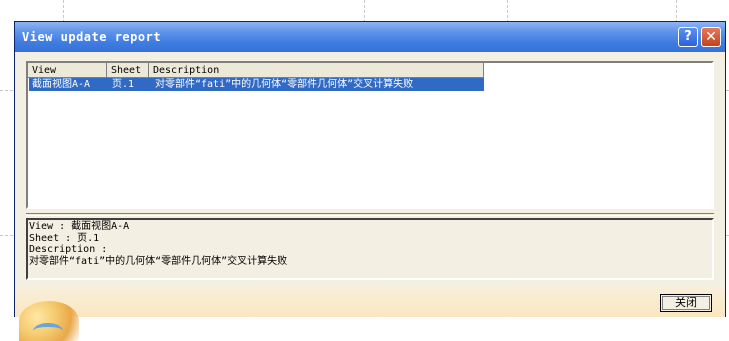  I want to click on list-header: View Sheet Description, so click(370, 70).